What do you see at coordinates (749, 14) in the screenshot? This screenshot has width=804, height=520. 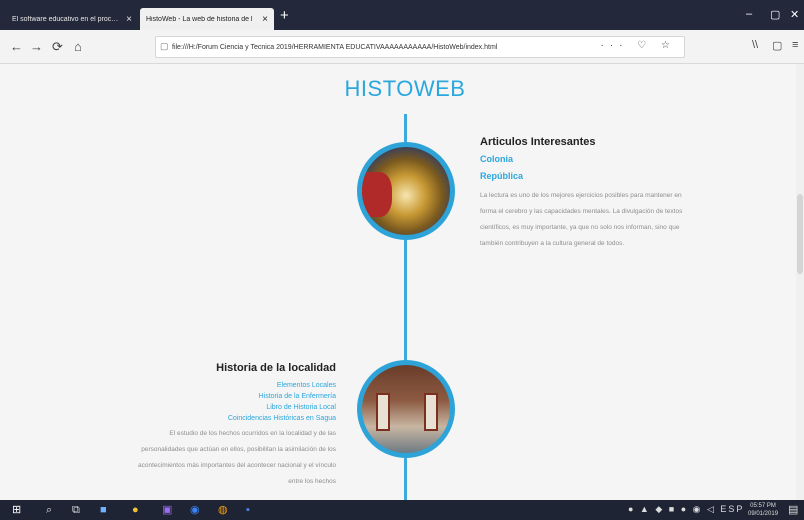 I see `minimize-button: –` at bounding box center [749, 14].